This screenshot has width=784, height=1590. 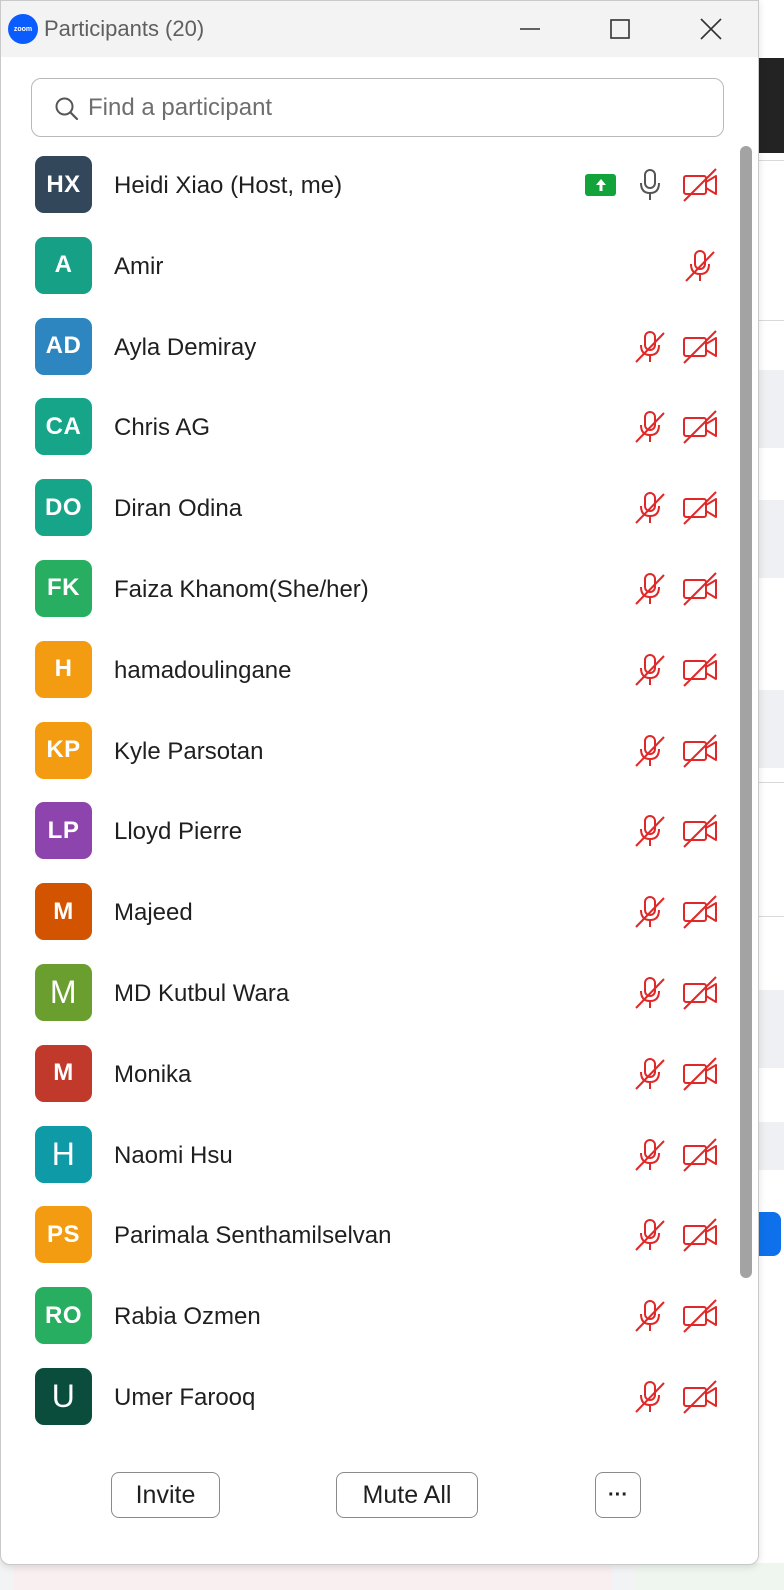 What do you see at coordinates (746, 712) in the screenshot?
I see `scrollbar-thumb` at bounding box center [746, 712].